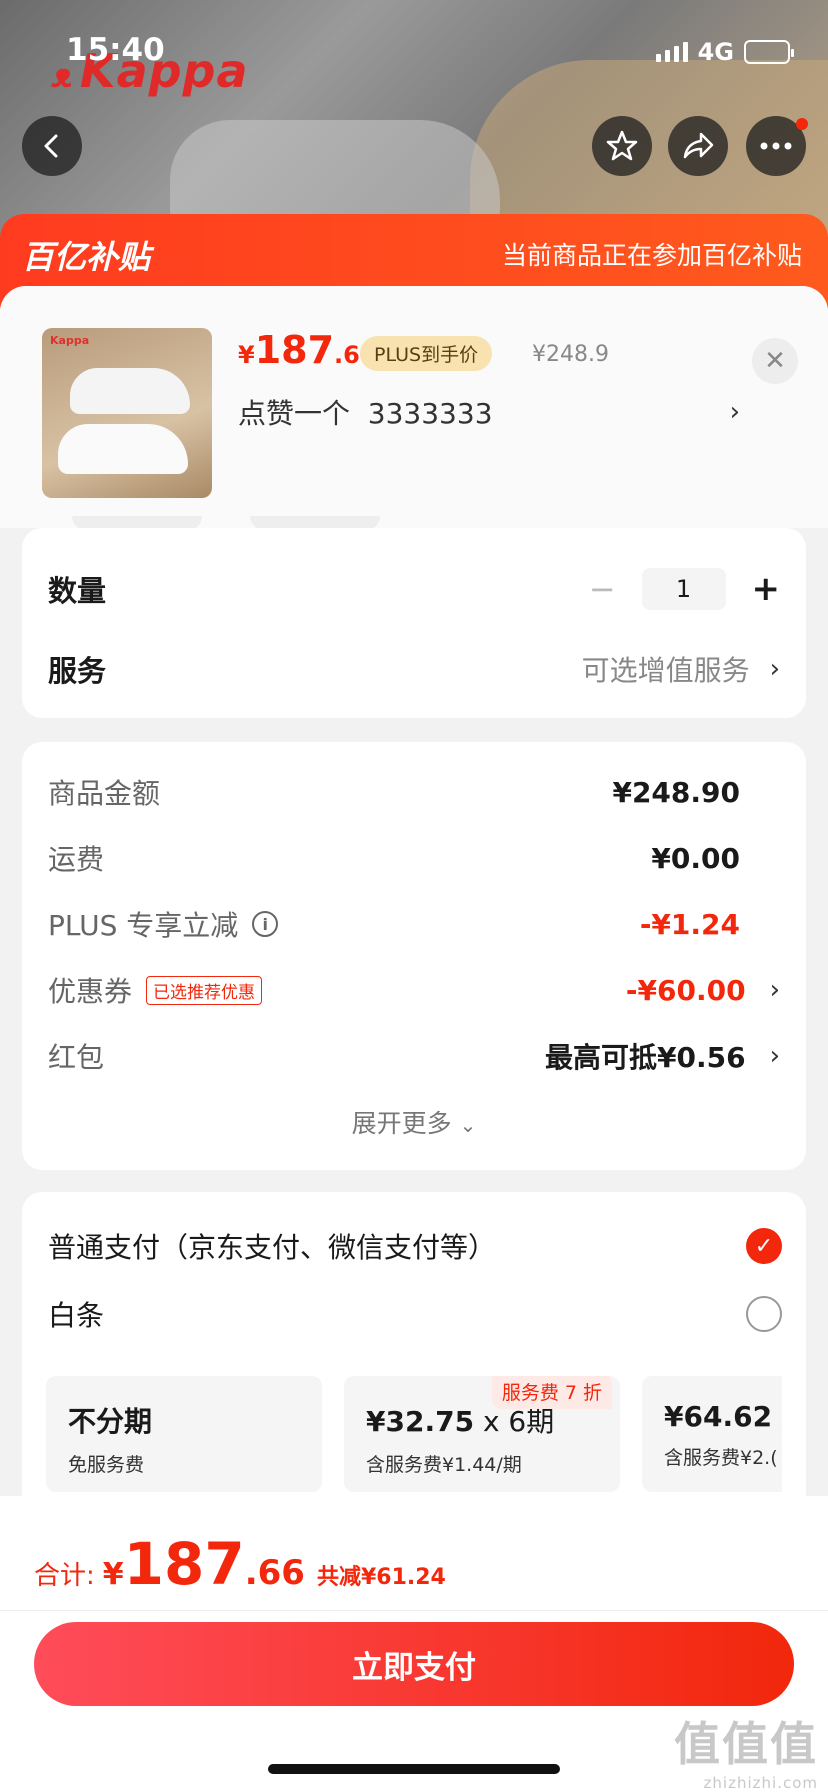 Image resolution: width=828 pixels, height=1792 pixels. I want to click on product-thumbnail: Kappa, so click(127, 413).